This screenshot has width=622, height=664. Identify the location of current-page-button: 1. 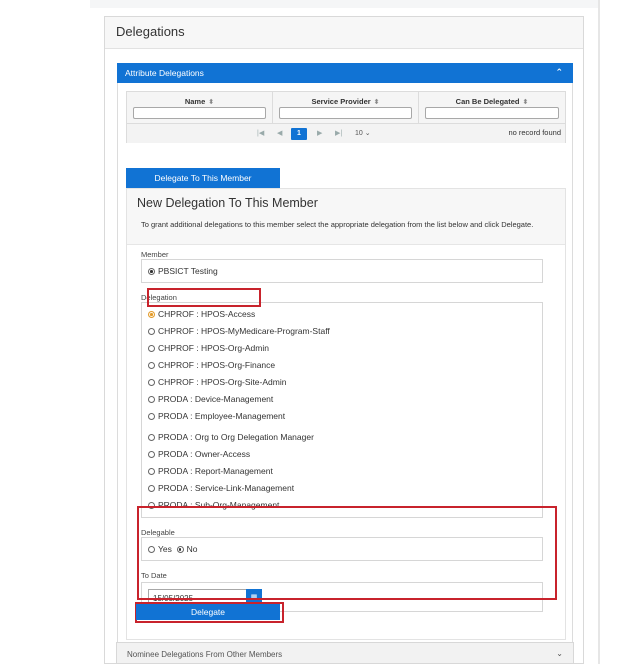
(299, 134).